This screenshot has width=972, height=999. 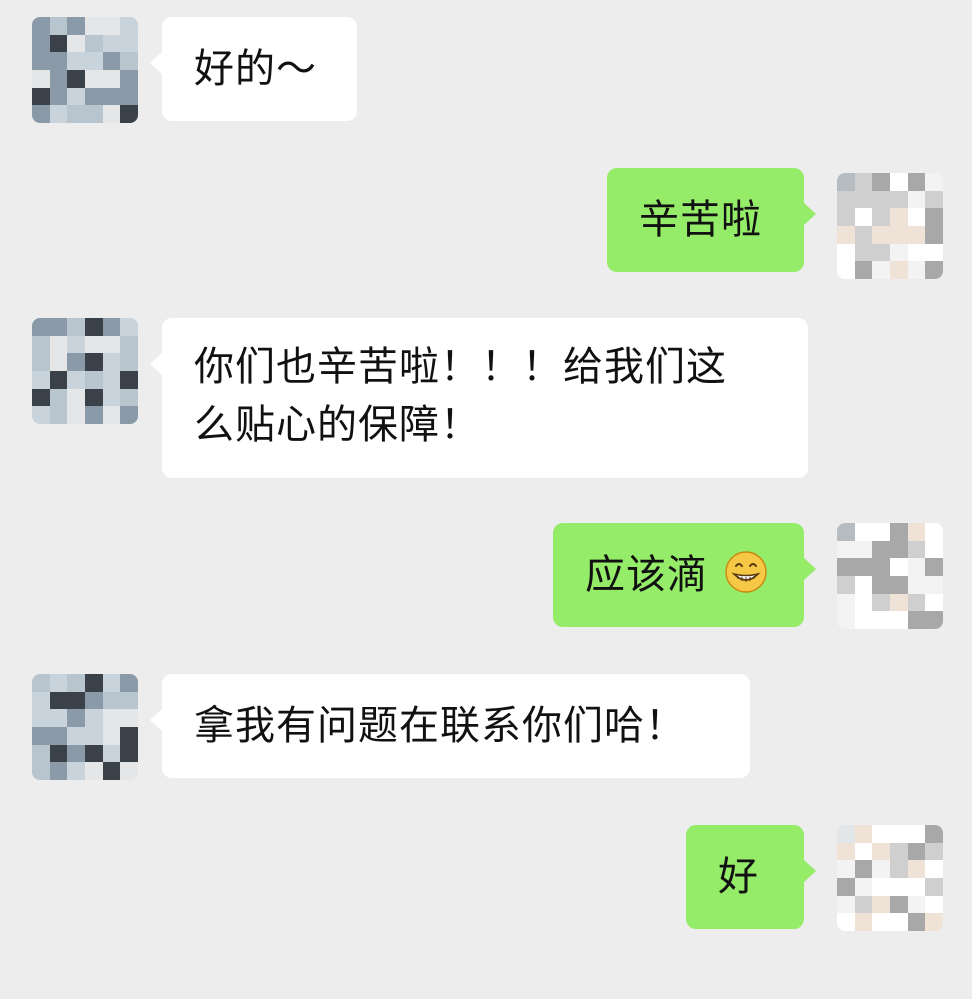 What do you see at coordinates (337, 425) in the screenshot?
I see `message-text-line: 么贴心的保障！` at bounding box center [337, 425].